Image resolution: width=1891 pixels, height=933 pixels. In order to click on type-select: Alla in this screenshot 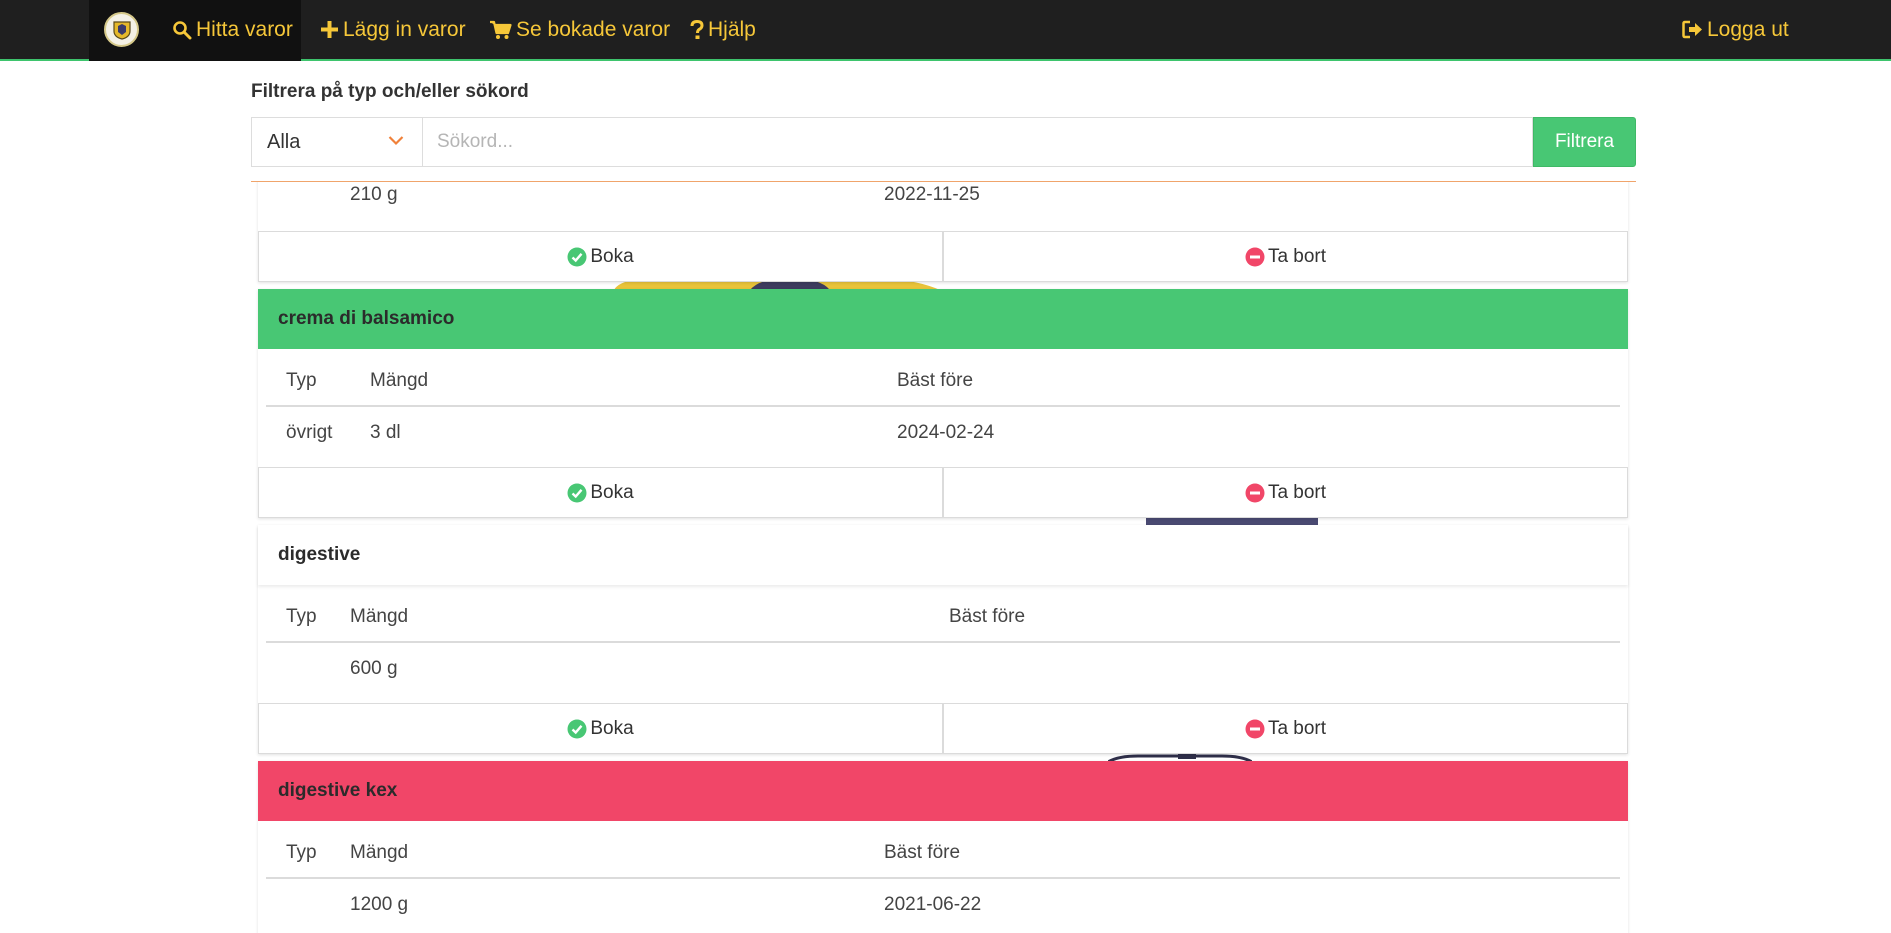, I will do `click(336, 142)`.